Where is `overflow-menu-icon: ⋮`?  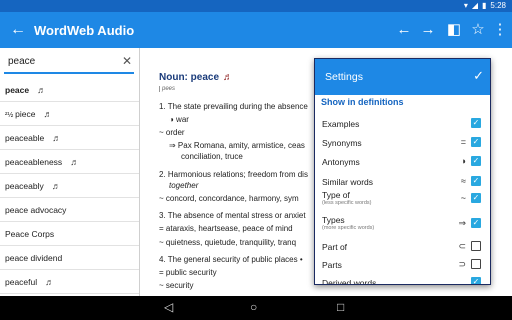 overflow-menu-icon: ⋮ is located at coordinates (500, 30).